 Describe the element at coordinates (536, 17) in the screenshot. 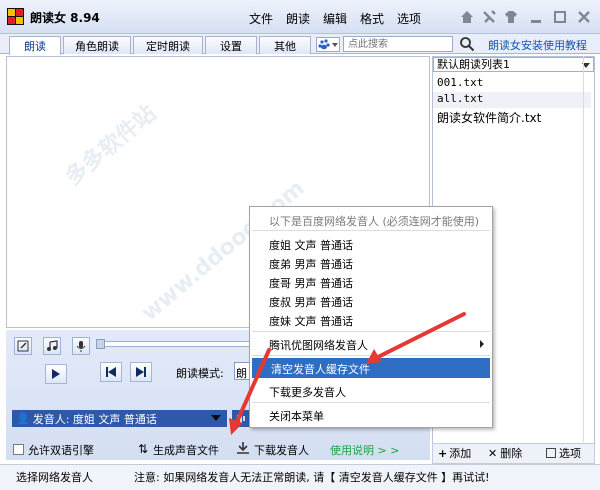

I see `minimize-icon` at that location.